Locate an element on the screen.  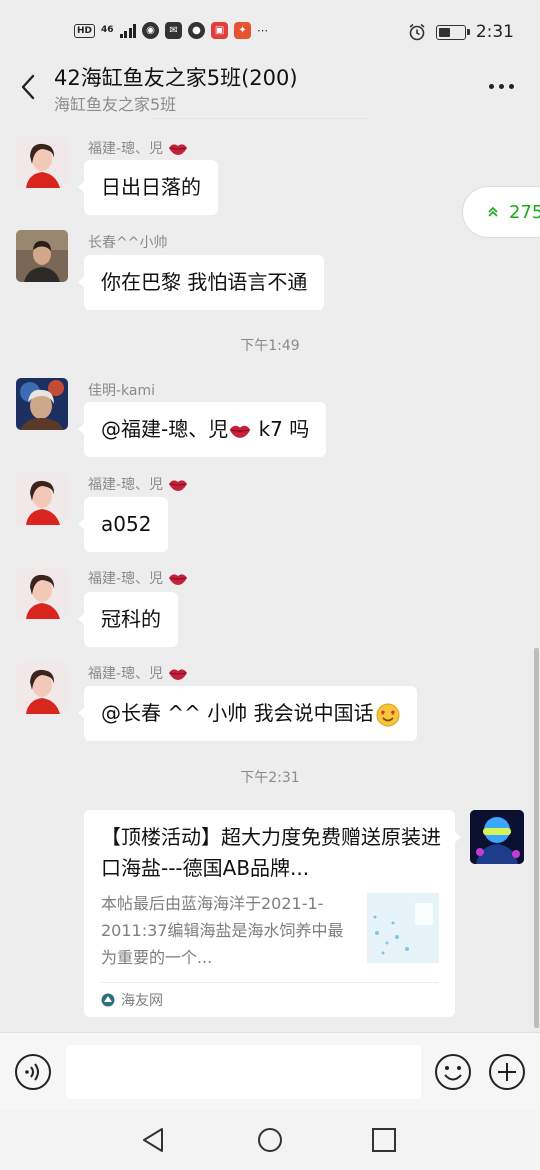
message-bubble: a052 is located at coordinates (123, 524).